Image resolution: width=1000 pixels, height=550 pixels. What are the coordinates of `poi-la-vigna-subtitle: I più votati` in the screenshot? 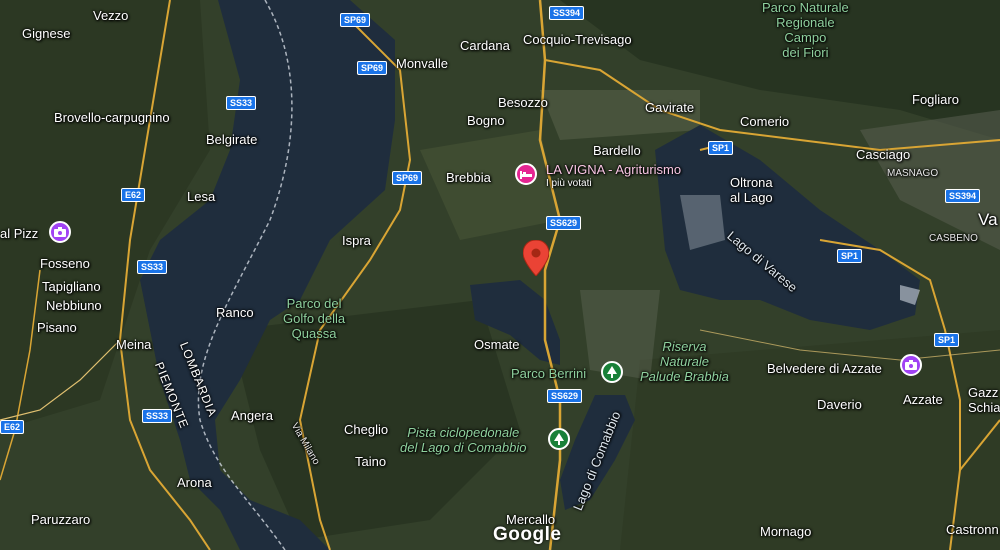 It's located at (569, 183).